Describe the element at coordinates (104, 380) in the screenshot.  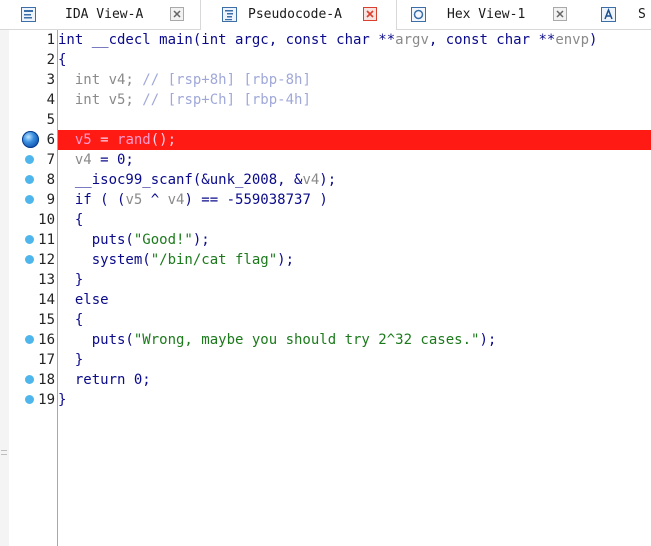
I see `code-token: return 0;` at that location.